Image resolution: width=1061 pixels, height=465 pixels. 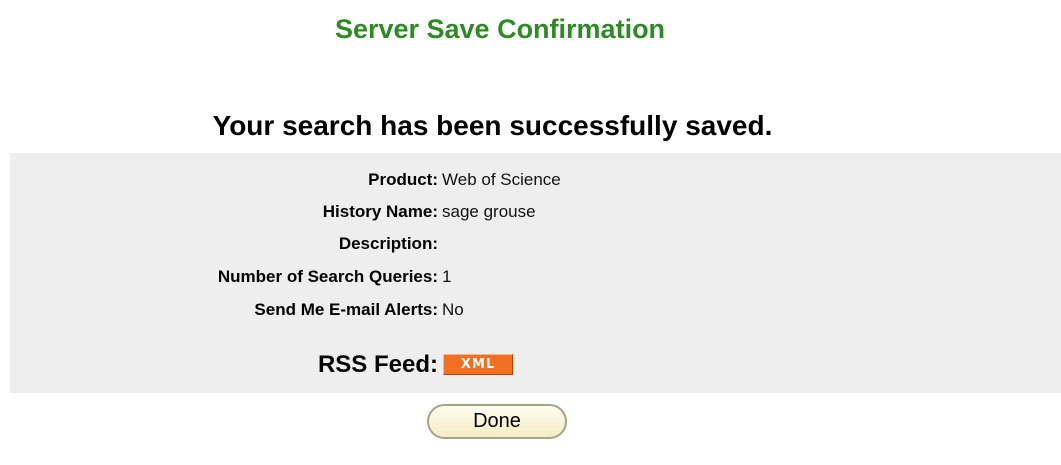 What do you see at coordinates (535, 310) in the screenshot?
I see `detail-row-email-alerts: Send Me E-mail Alerts: No` at bounding box center [535, 310].